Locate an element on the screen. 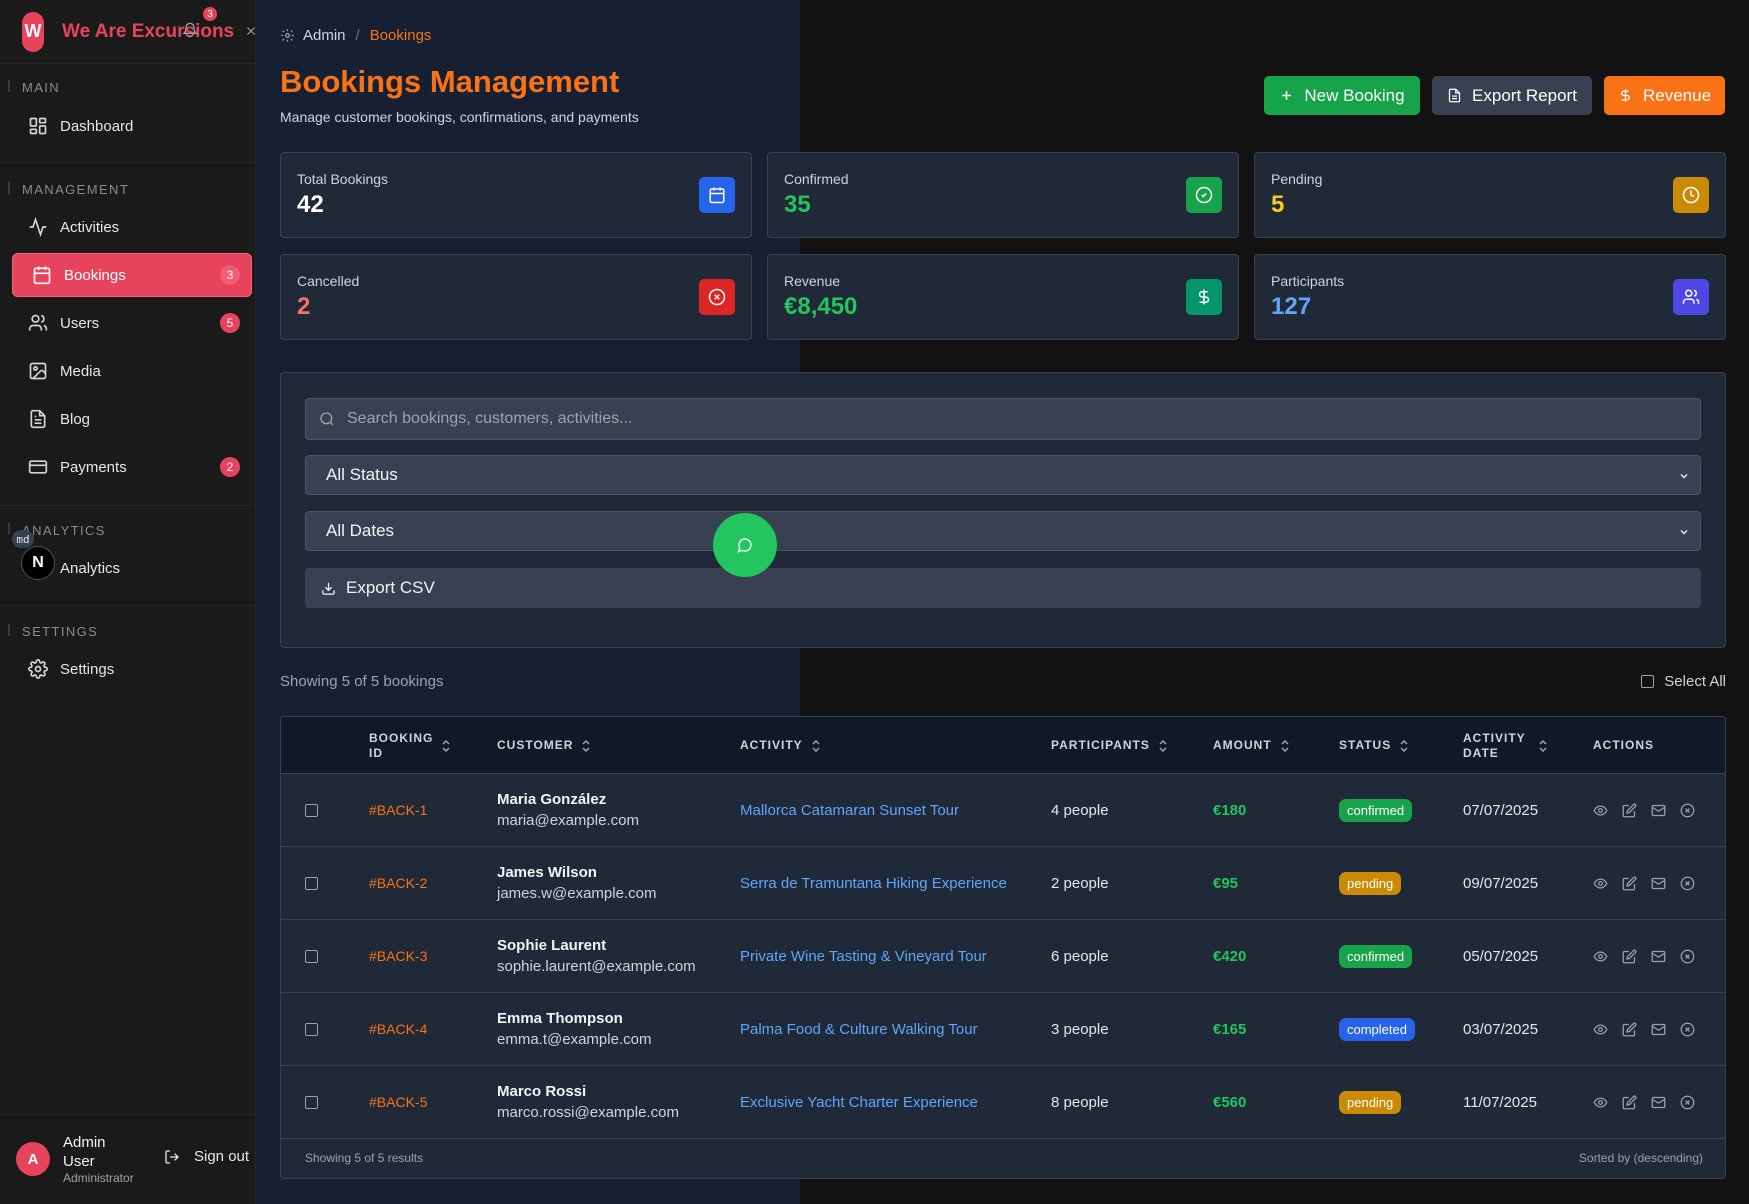 This screenshot has height=1204, width=1749. export-report-button: Export Report is located at coordinates (1512, 95).